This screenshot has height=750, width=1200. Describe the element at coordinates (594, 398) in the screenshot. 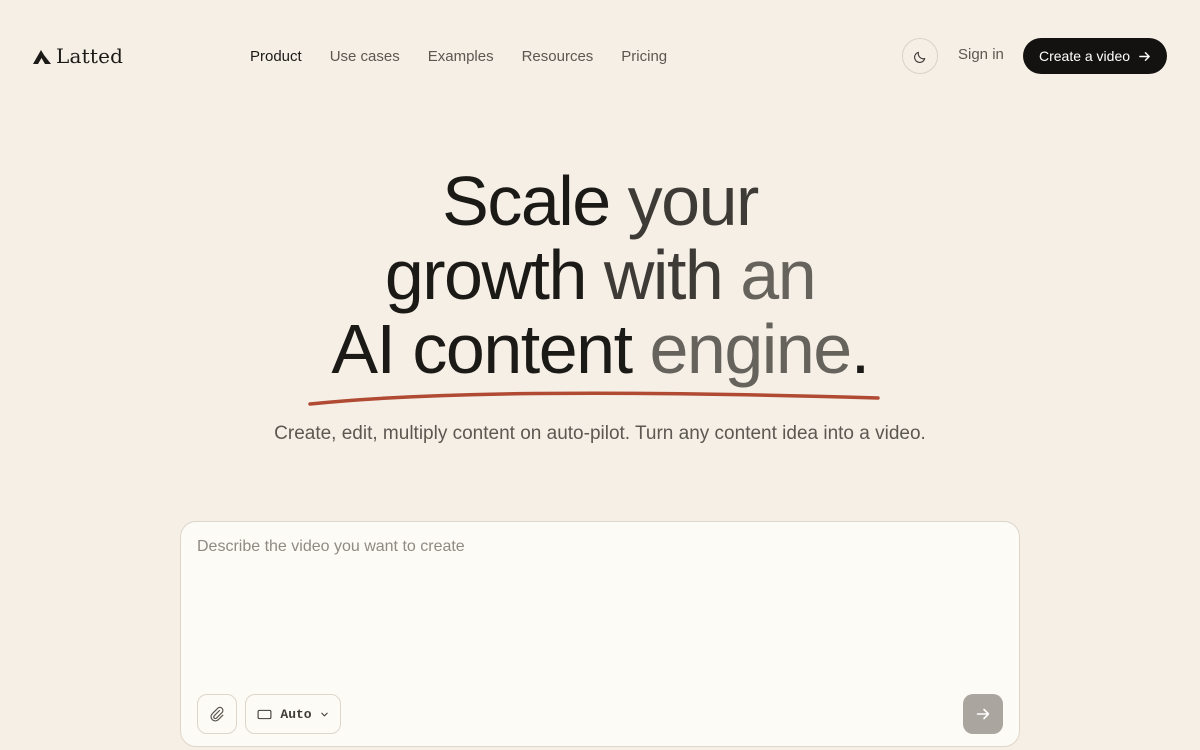

I see `hero-underline-decoration` at that location.